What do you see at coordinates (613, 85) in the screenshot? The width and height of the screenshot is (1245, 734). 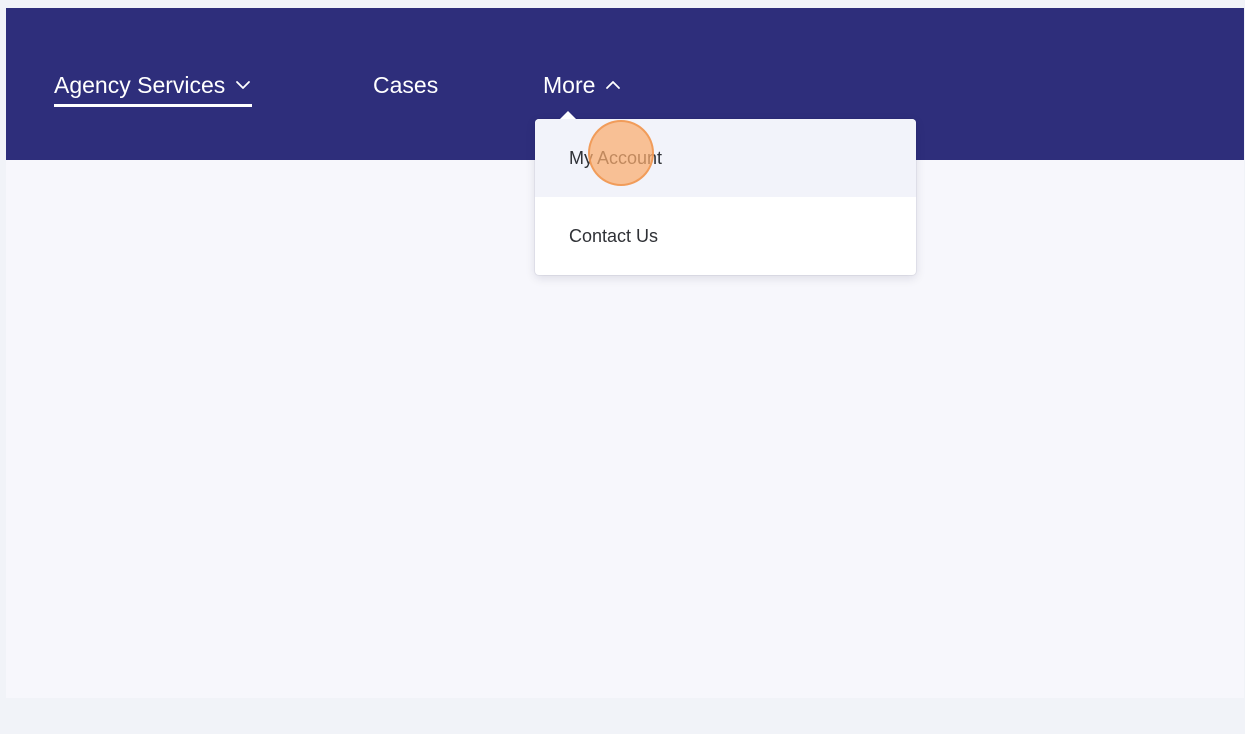 I see `chevron-up-icon` at bounding box center [613, 85].